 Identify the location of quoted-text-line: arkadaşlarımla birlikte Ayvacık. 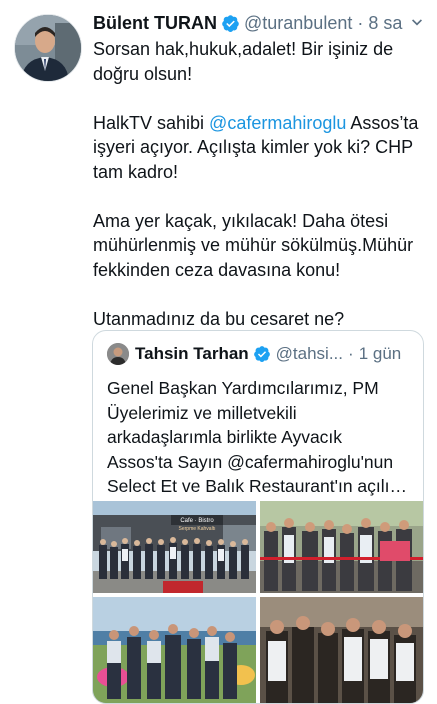
(225, 437).